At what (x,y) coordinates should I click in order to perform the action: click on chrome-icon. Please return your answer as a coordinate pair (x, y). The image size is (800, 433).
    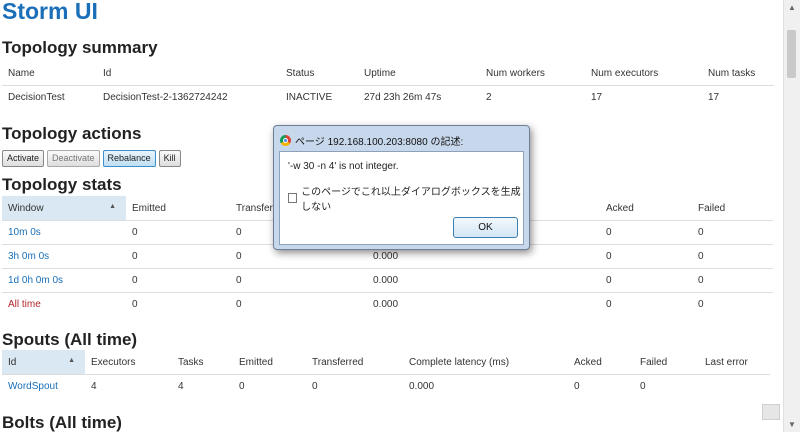
    Looking at the image, I should click on (285, 140).